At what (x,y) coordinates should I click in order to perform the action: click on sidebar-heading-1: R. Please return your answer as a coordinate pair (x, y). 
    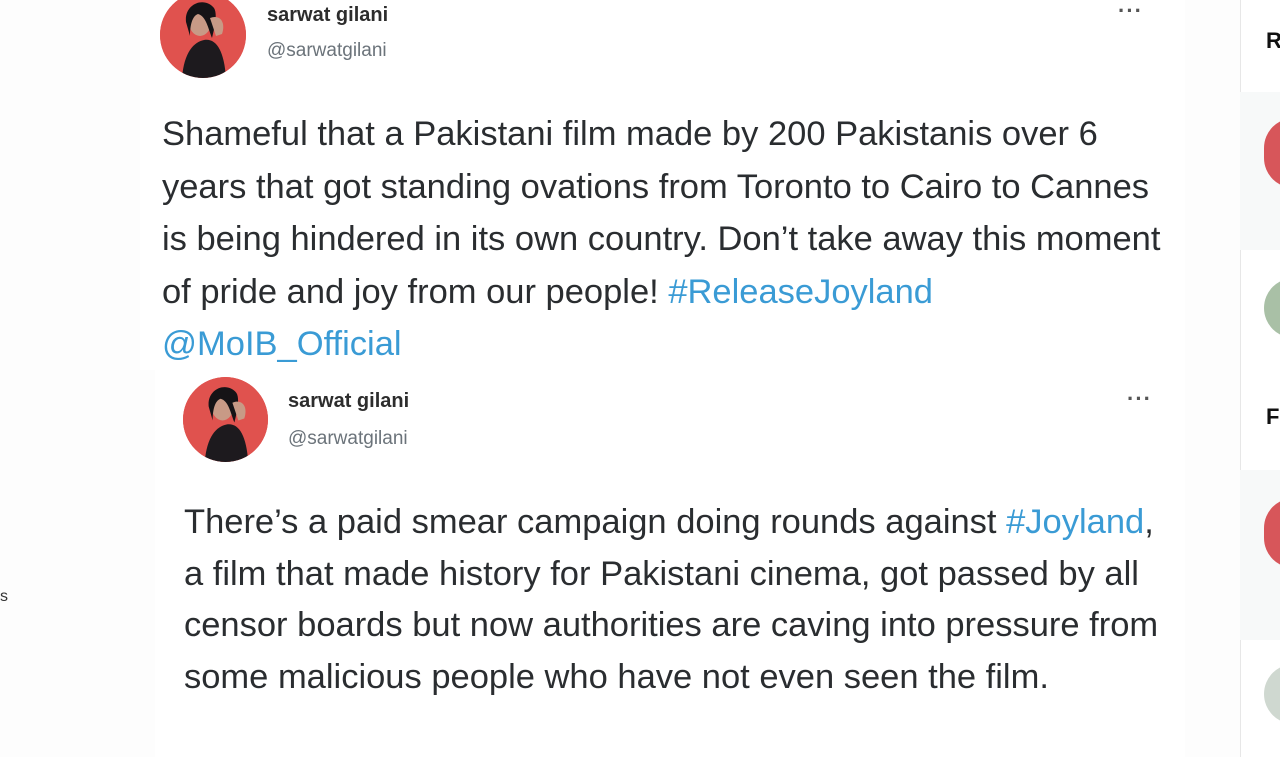
    Looking at the image, I should click on (1273, 40).